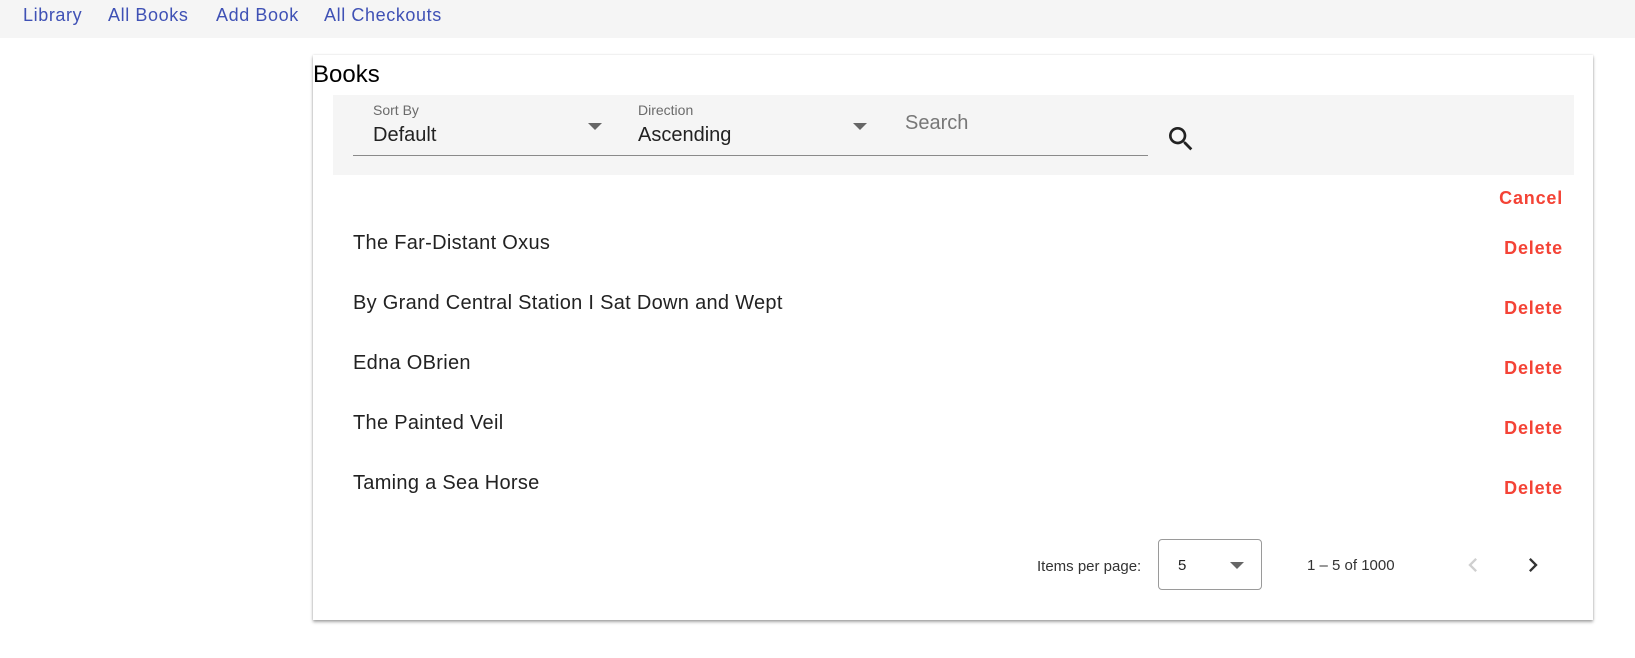  What do you see at coordinates (750, 125) in the screenshot?
I see `direction-select: Direction Ascending` at bounding box center [750, 125].